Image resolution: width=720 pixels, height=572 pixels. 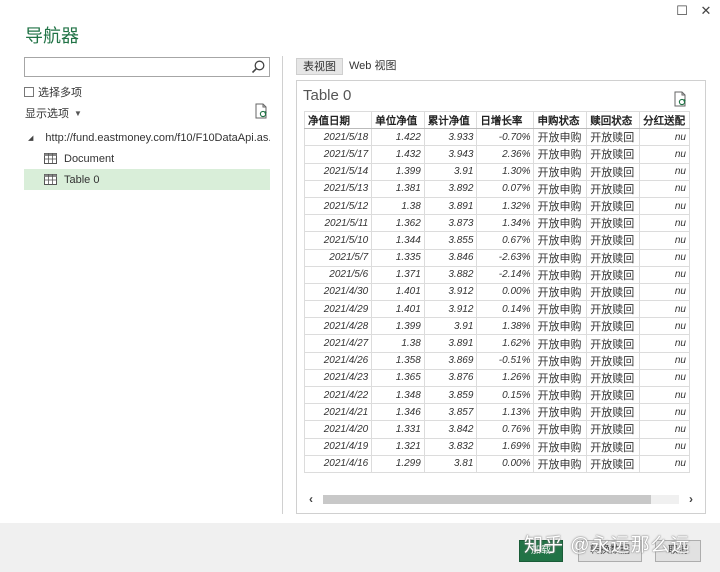 What do you see at coordinates (338, 309) in the screenshot?
I see `table-cell: 2021/4/29` at bounding box center [338, 309].